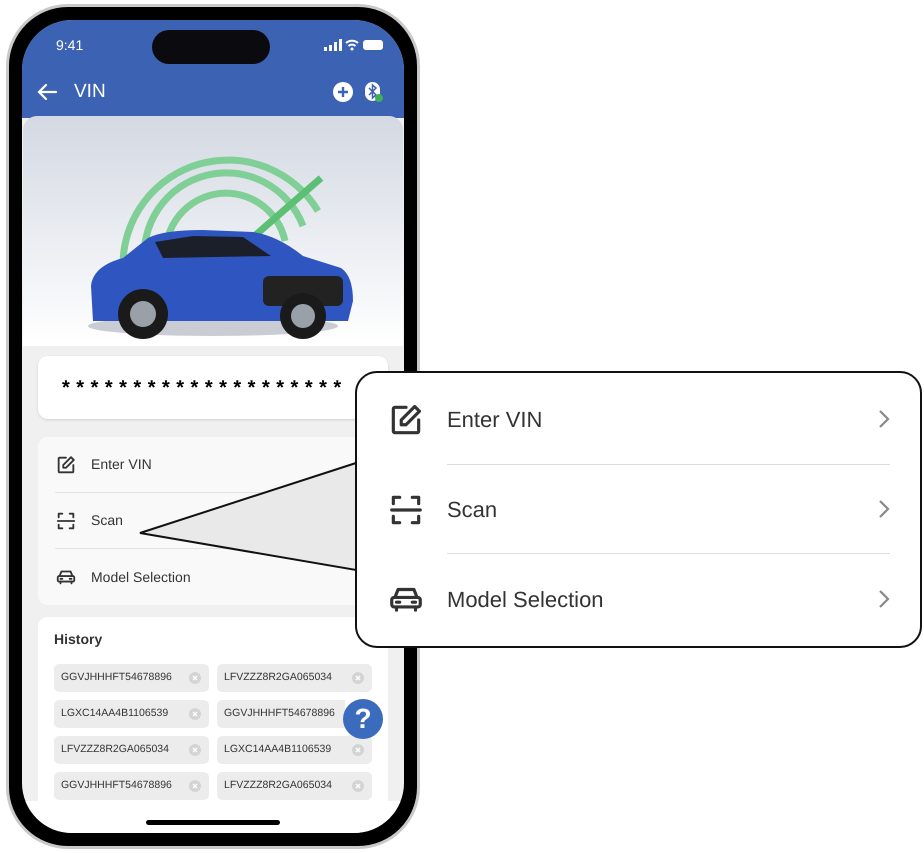  I want to click on add-icon, so click(343, 92).